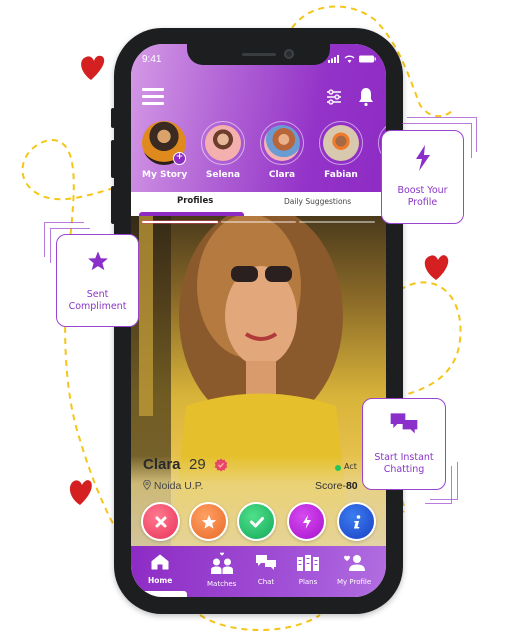 Image resolution: width=517 pixels, height=639 pixels. I want to click on nav-plans: Plans, so click(308, 570).